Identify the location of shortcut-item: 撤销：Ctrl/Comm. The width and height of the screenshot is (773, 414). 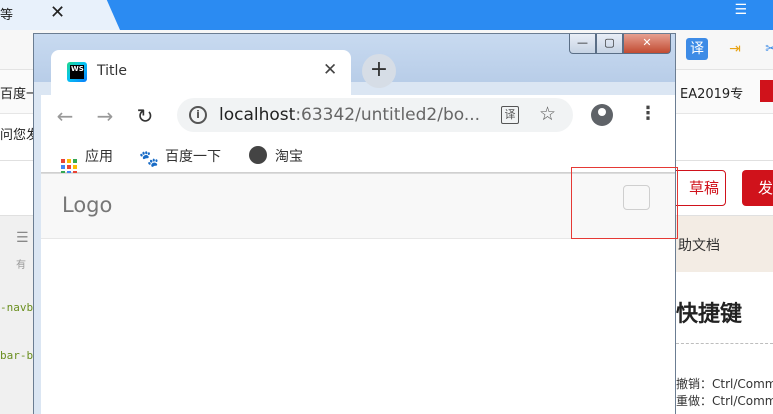
(724, 384).